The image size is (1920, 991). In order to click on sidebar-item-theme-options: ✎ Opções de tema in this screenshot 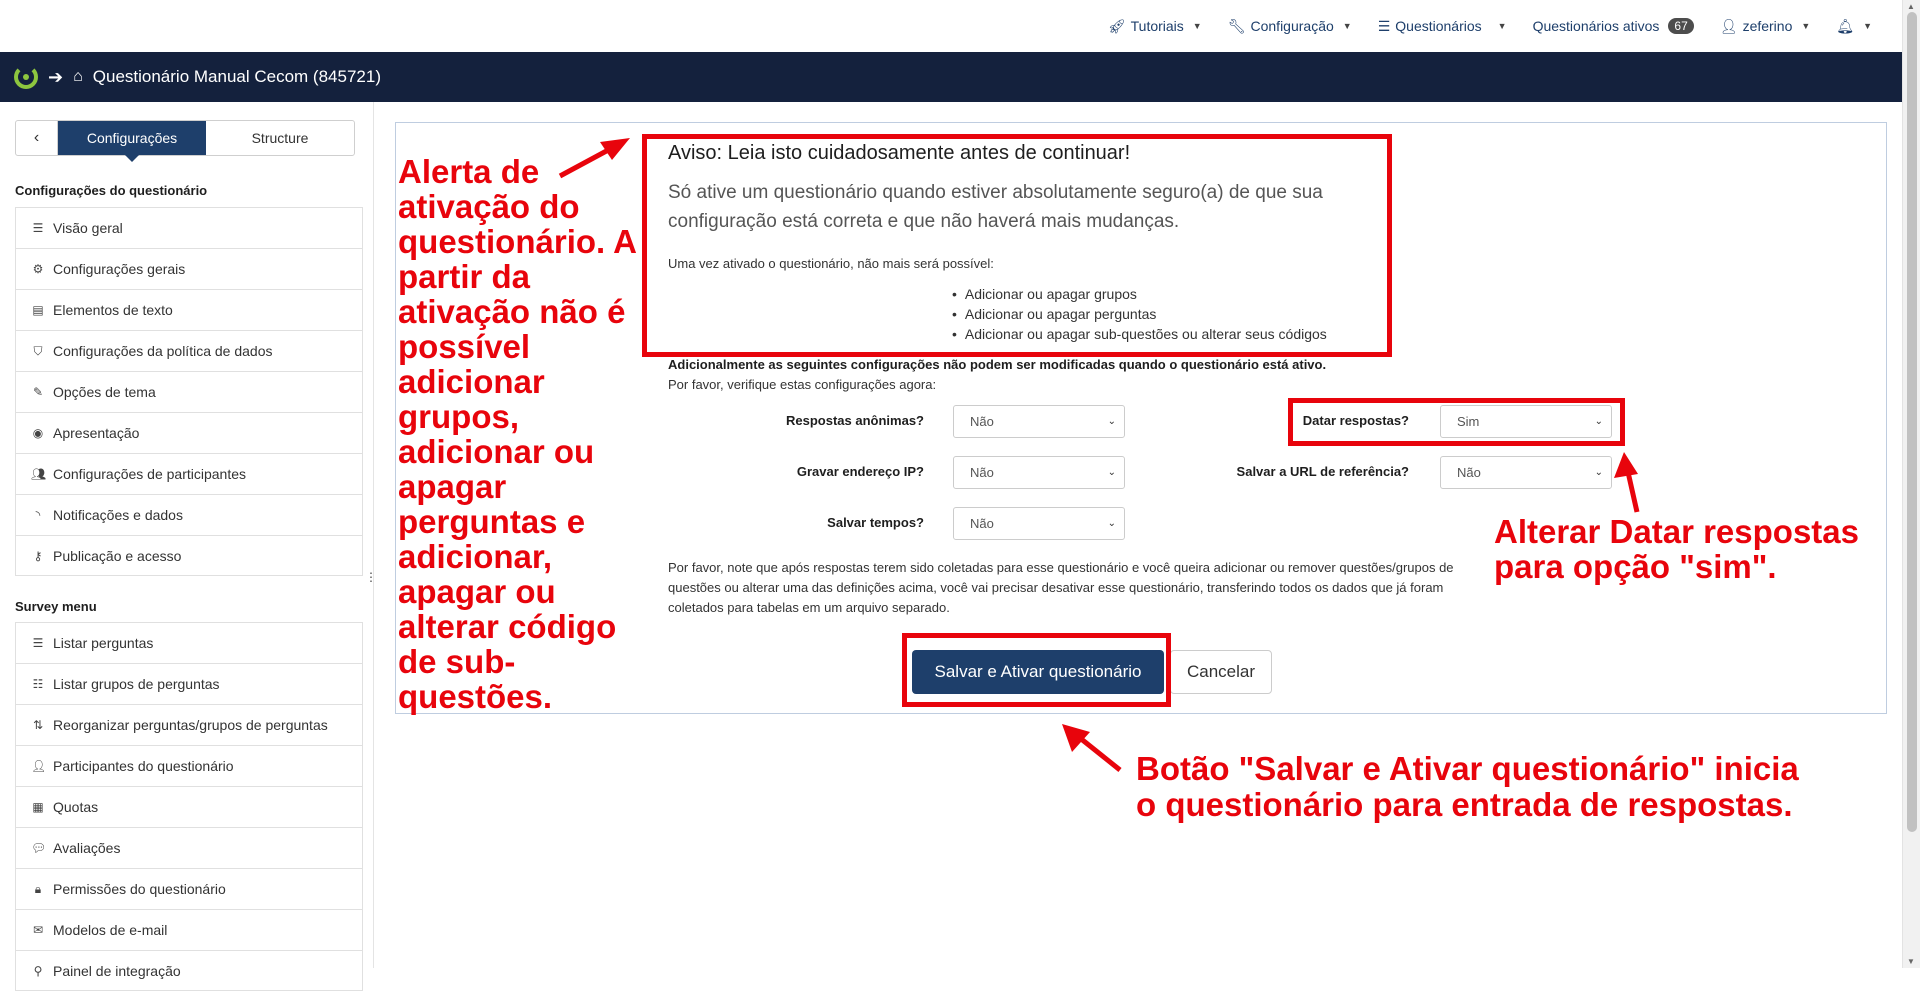, I will do `click(189, 391)`.